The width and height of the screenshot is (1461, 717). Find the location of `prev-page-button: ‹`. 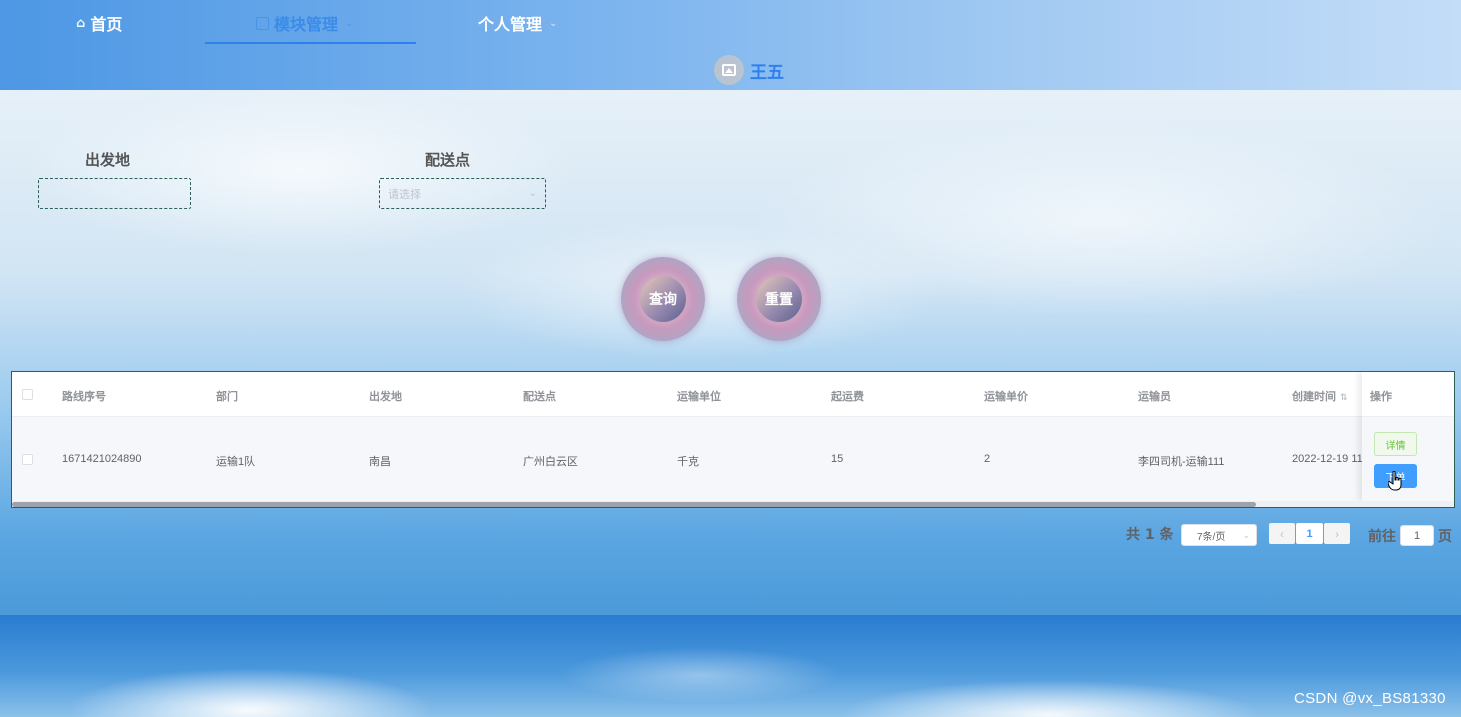

prev-page-button: ‹ is located at coordinates (1282, 533).